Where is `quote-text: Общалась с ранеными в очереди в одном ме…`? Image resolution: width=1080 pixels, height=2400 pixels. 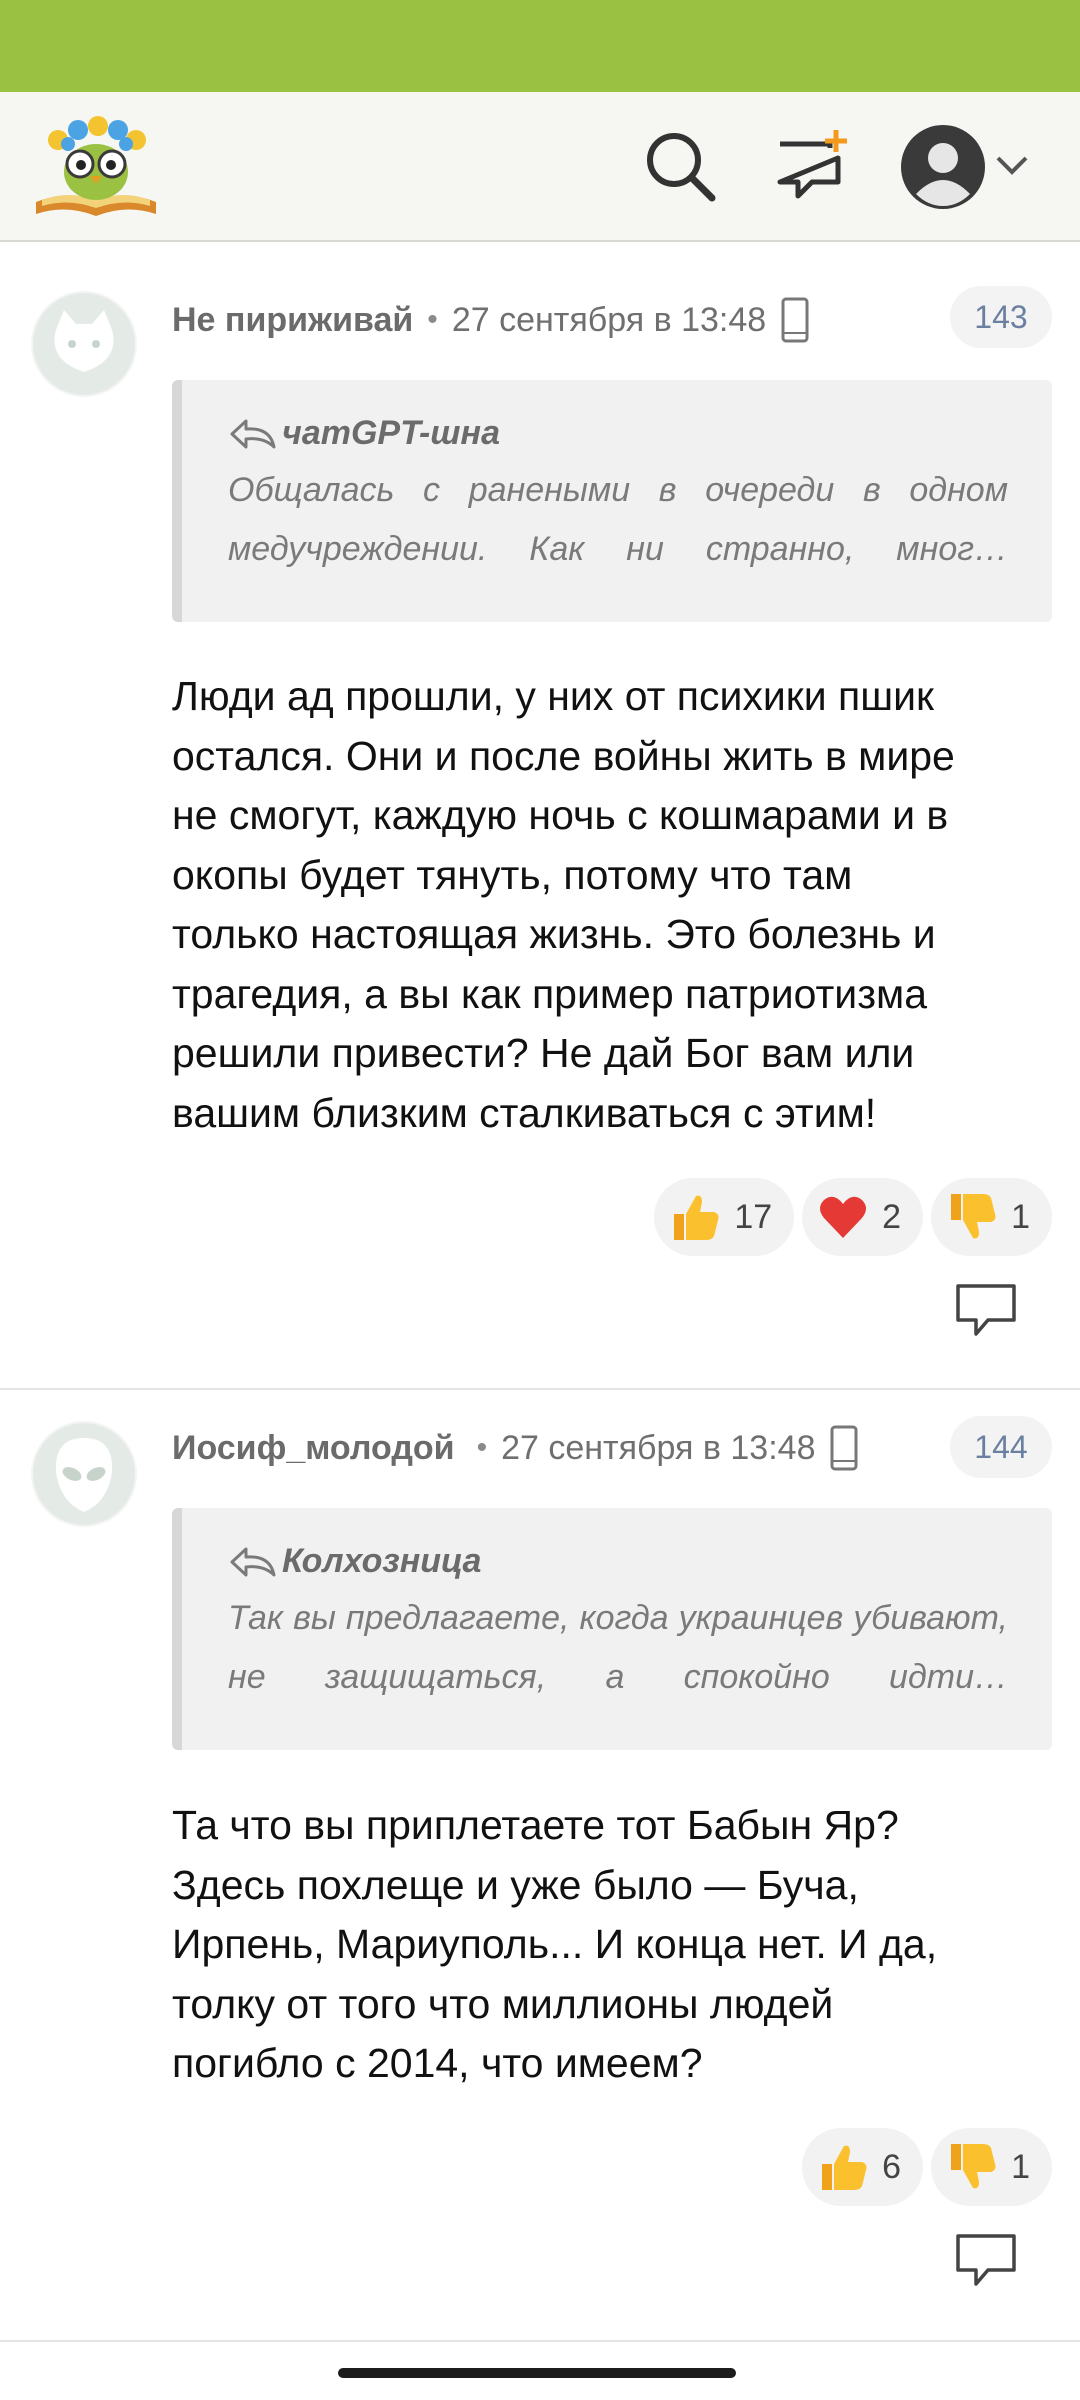
quote-text: Общалась с ранеными в очереди в одном ме… is located at coordinates (618, 519).